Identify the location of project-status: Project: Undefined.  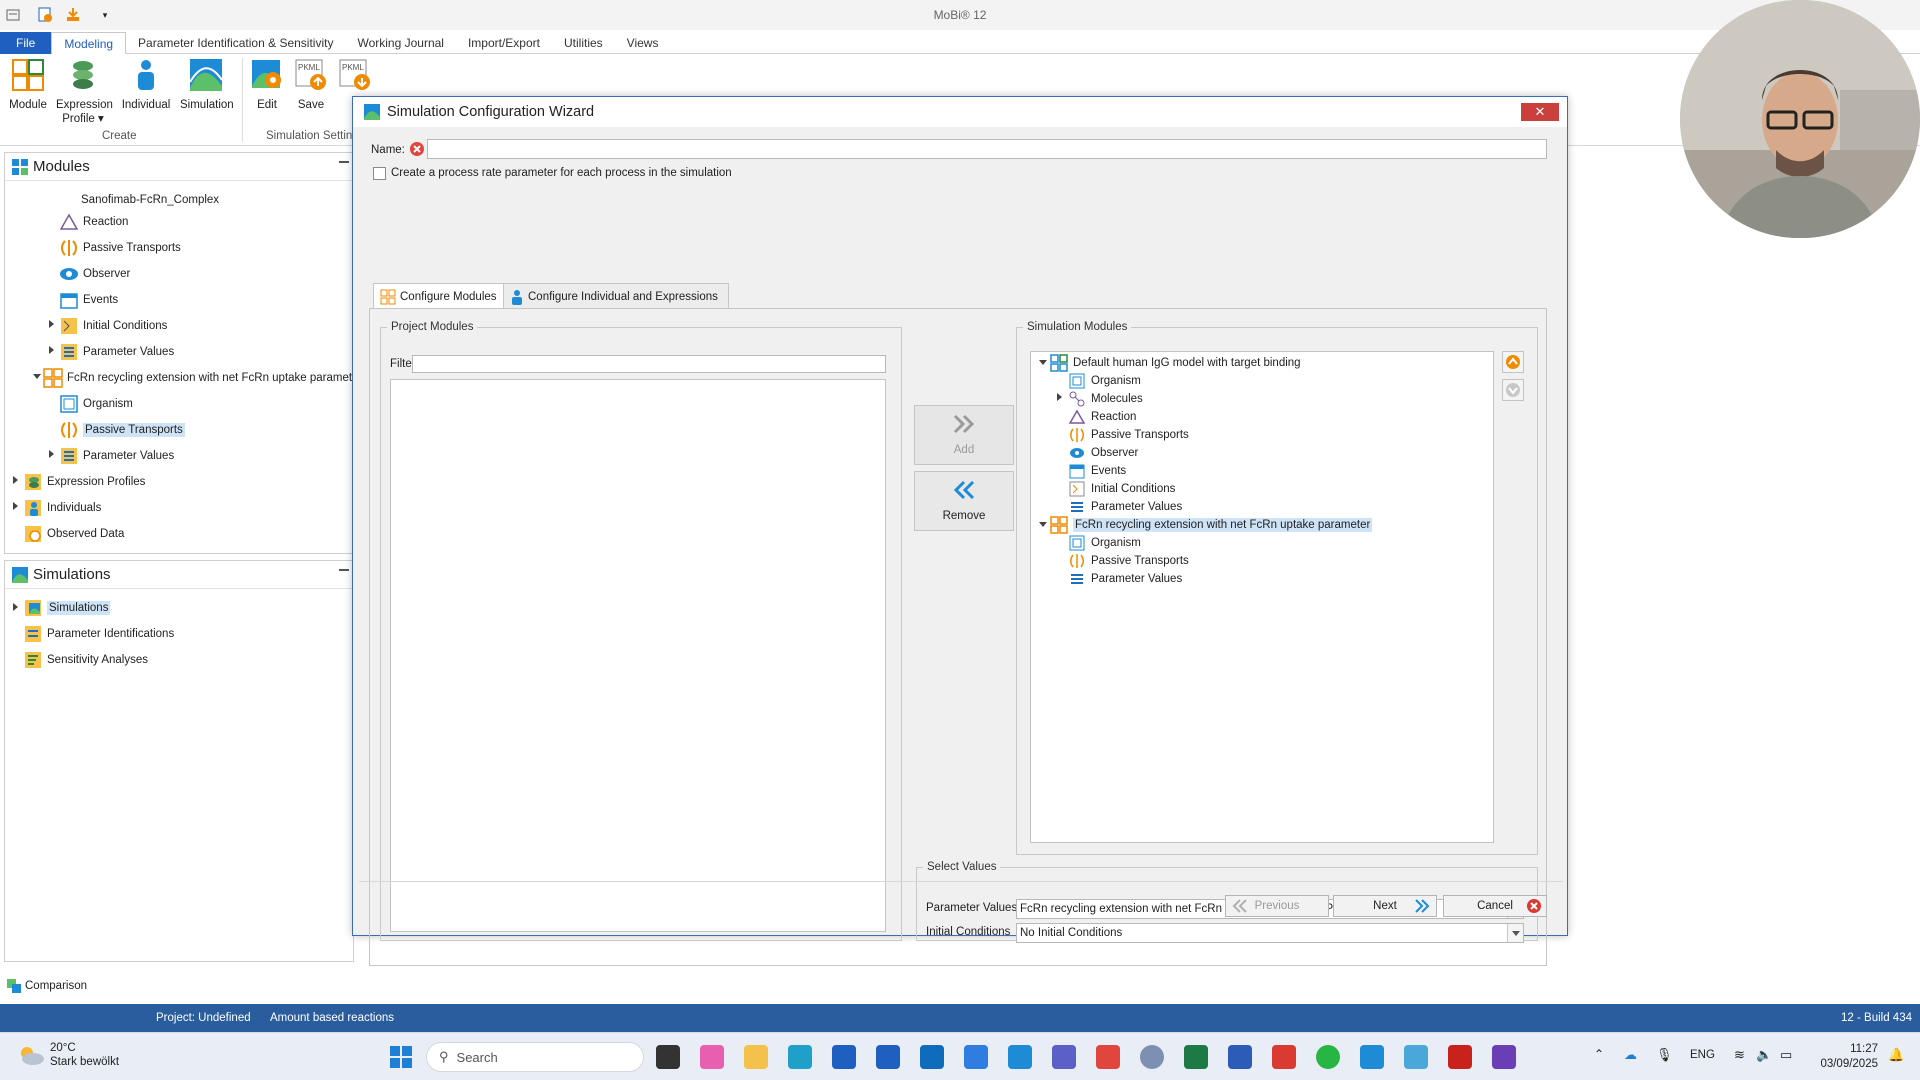
(203, 1018).